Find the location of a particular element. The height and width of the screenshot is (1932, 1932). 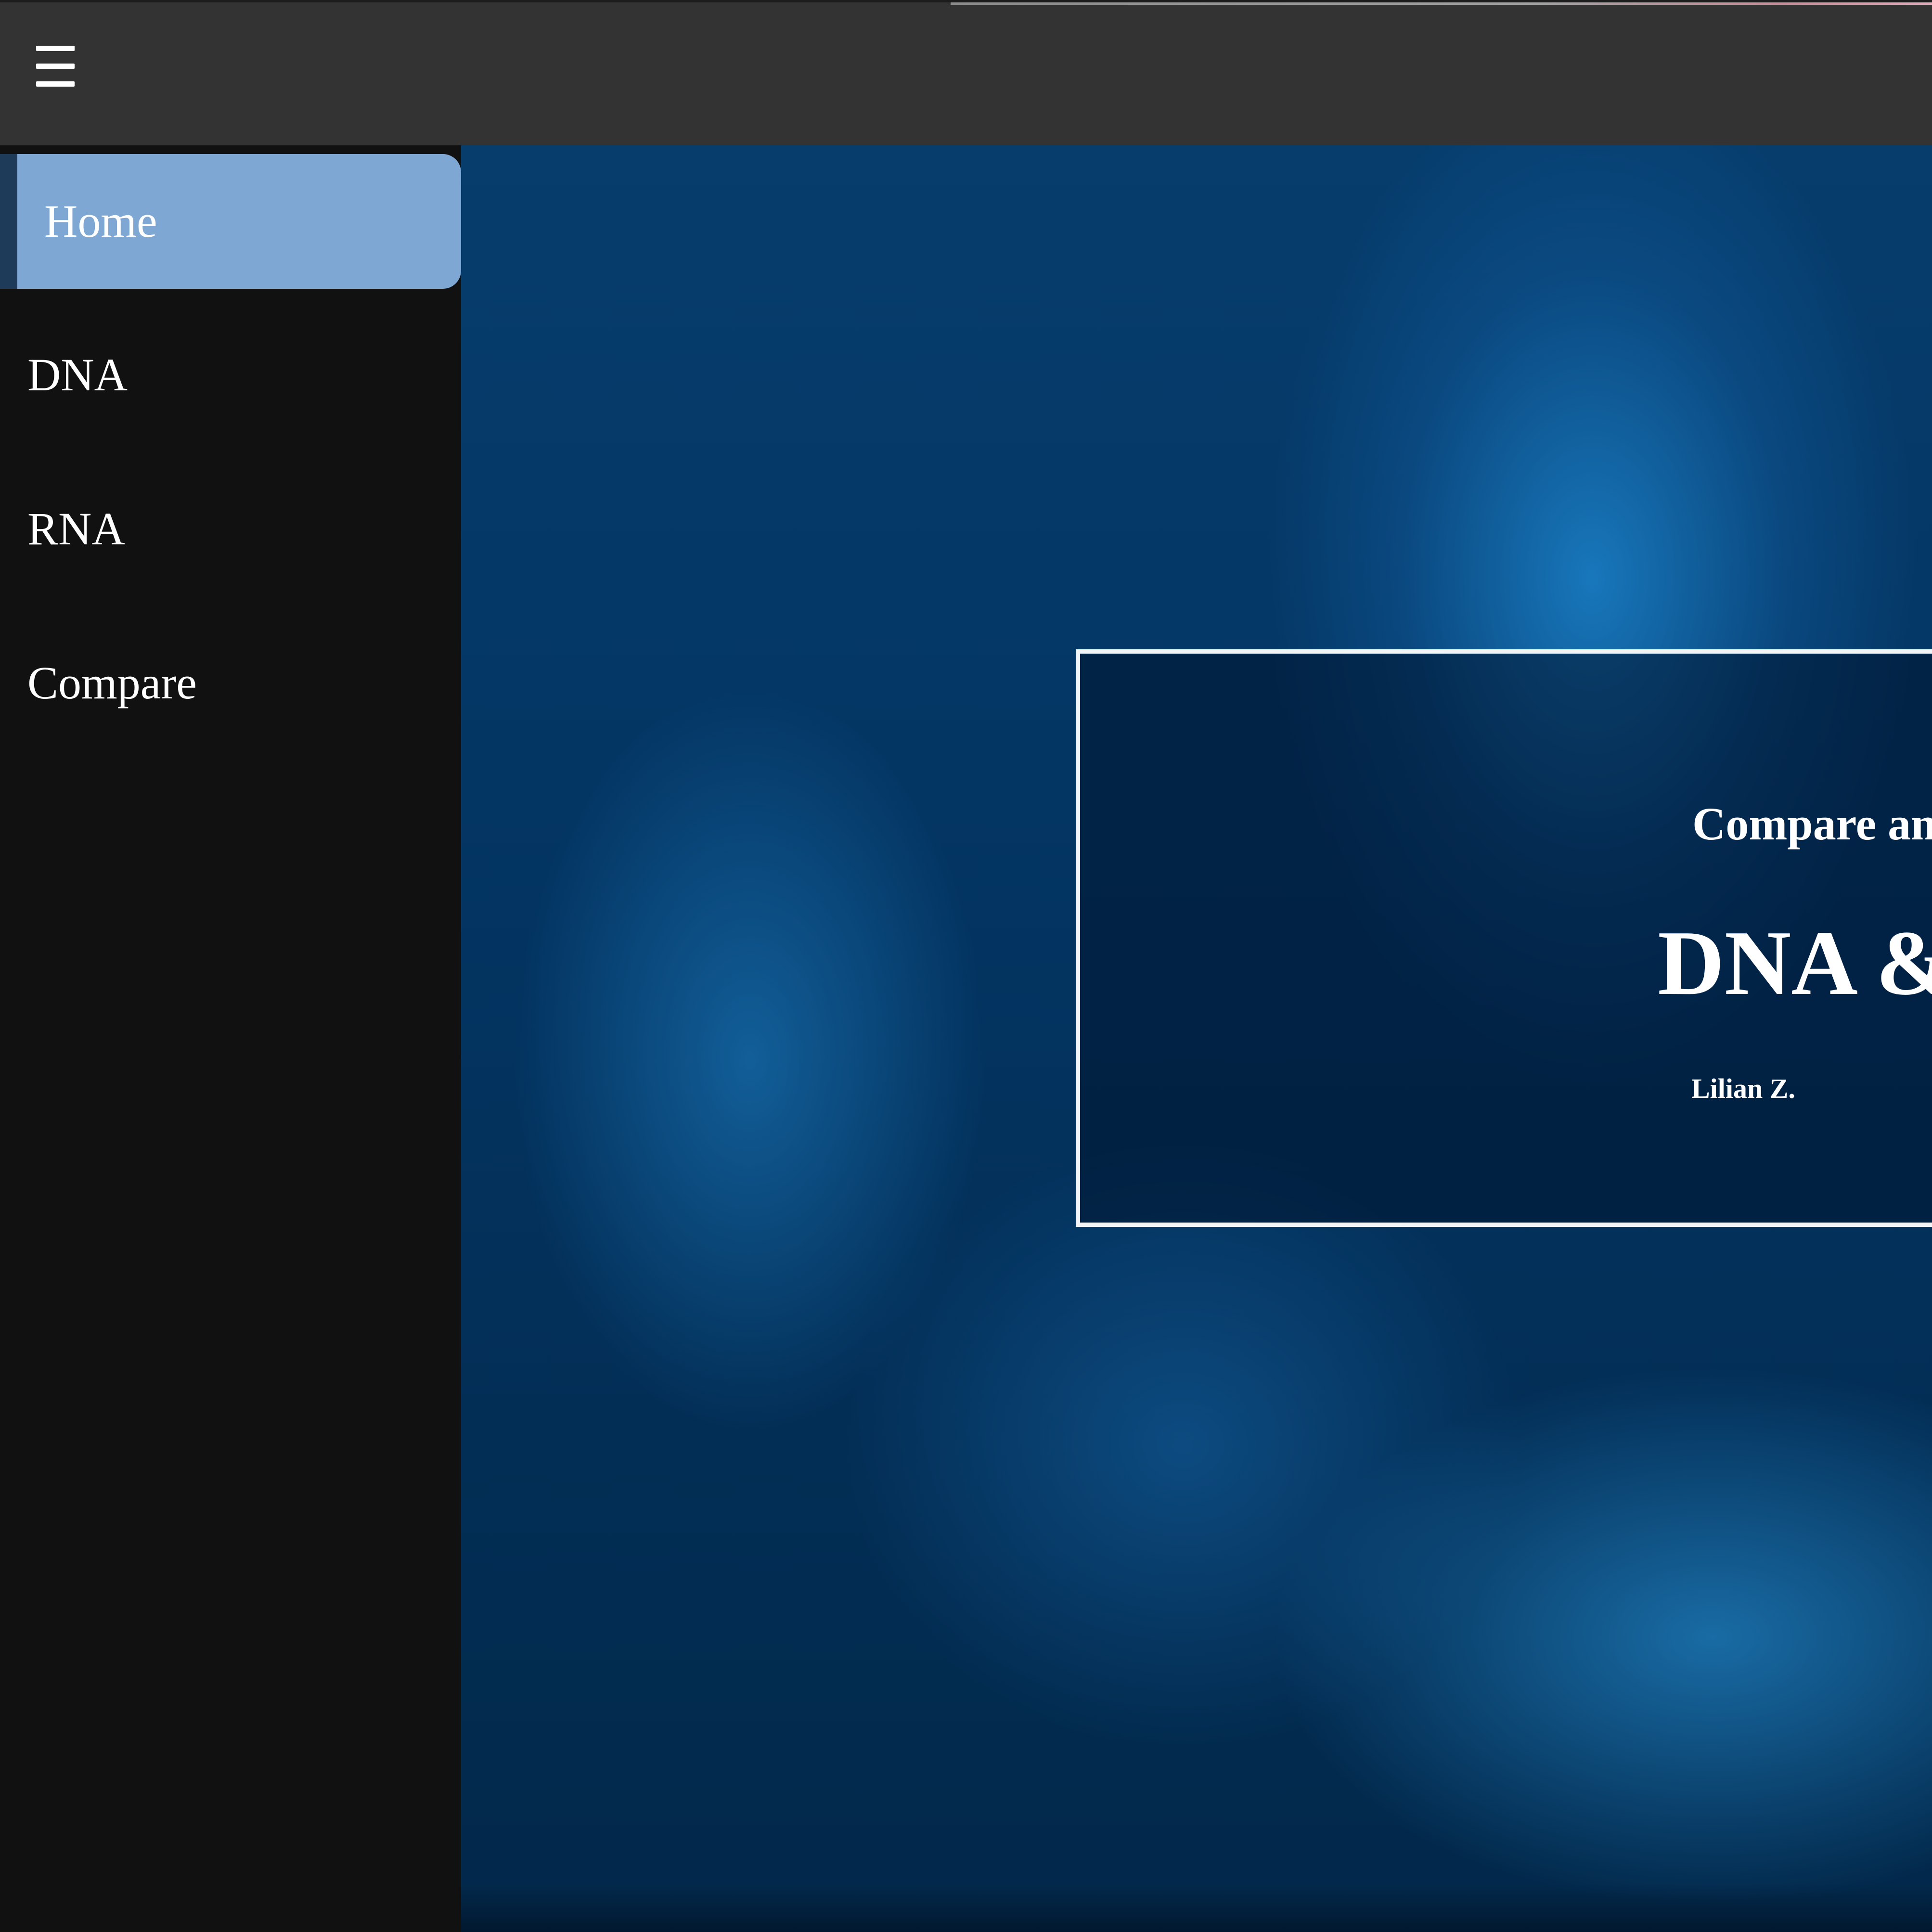

hero-subtitle: Compare and Contra is located at coordinates (1812, 824).